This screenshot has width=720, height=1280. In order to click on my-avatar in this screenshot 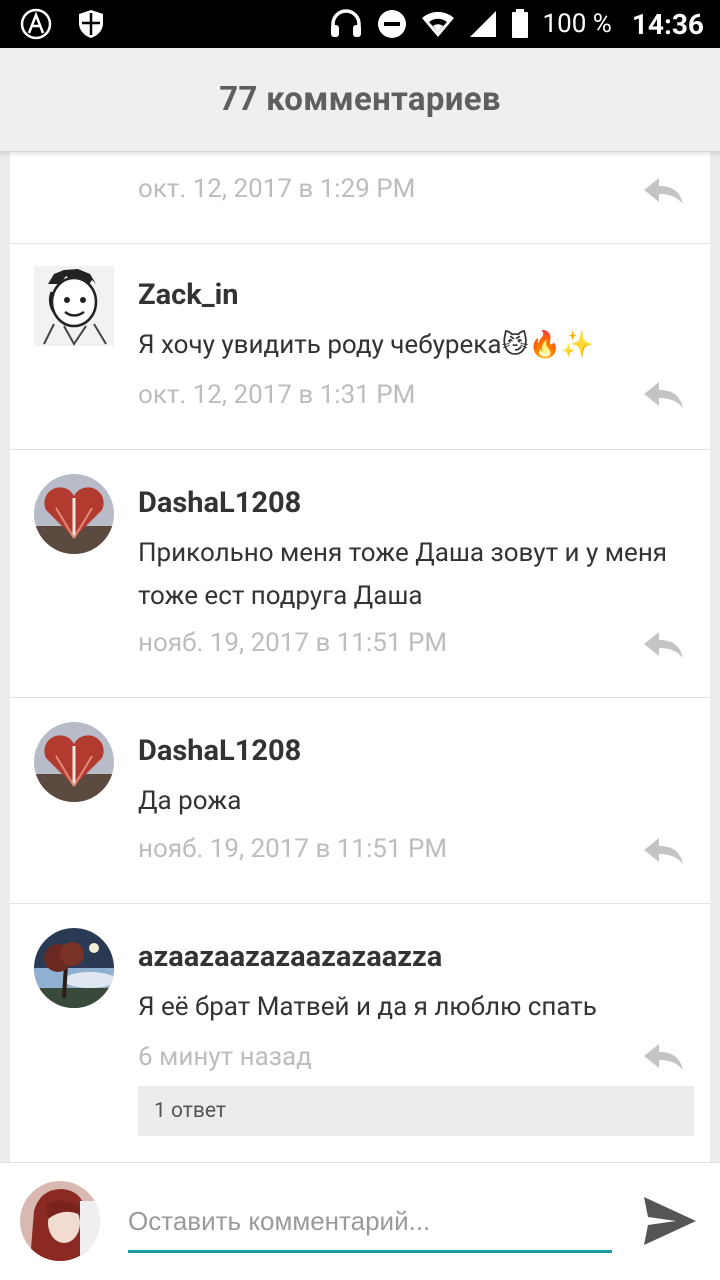, I will do `click(60, 1221)`.